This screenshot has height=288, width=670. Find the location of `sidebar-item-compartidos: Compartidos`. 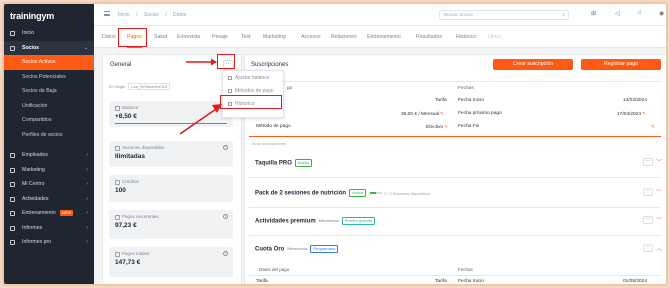

sidebar-item-compartidos: Compartidos is located at coordinates (49, 120).